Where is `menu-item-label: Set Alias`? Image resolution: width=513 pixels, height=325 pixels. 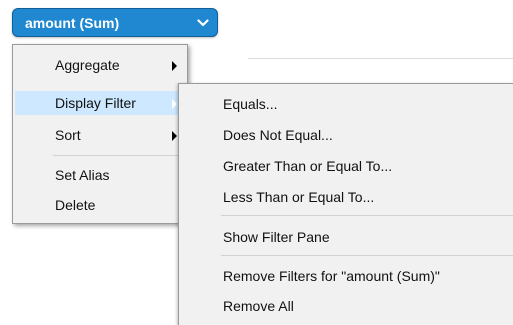 menu-item-label: Set Alias is located at coordinates (82, 175).